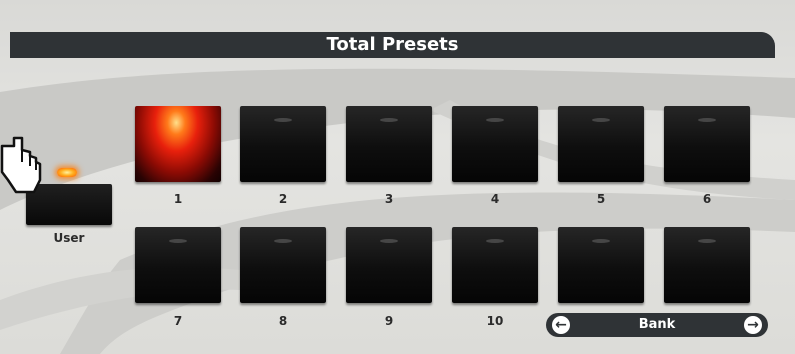 Image resolution: width=795 pixels, height=354 pixels. What do you see at coordinates (283, 321) in the screenshot?
I see `preset-label-8: 8` at bounding box center [283, 321].